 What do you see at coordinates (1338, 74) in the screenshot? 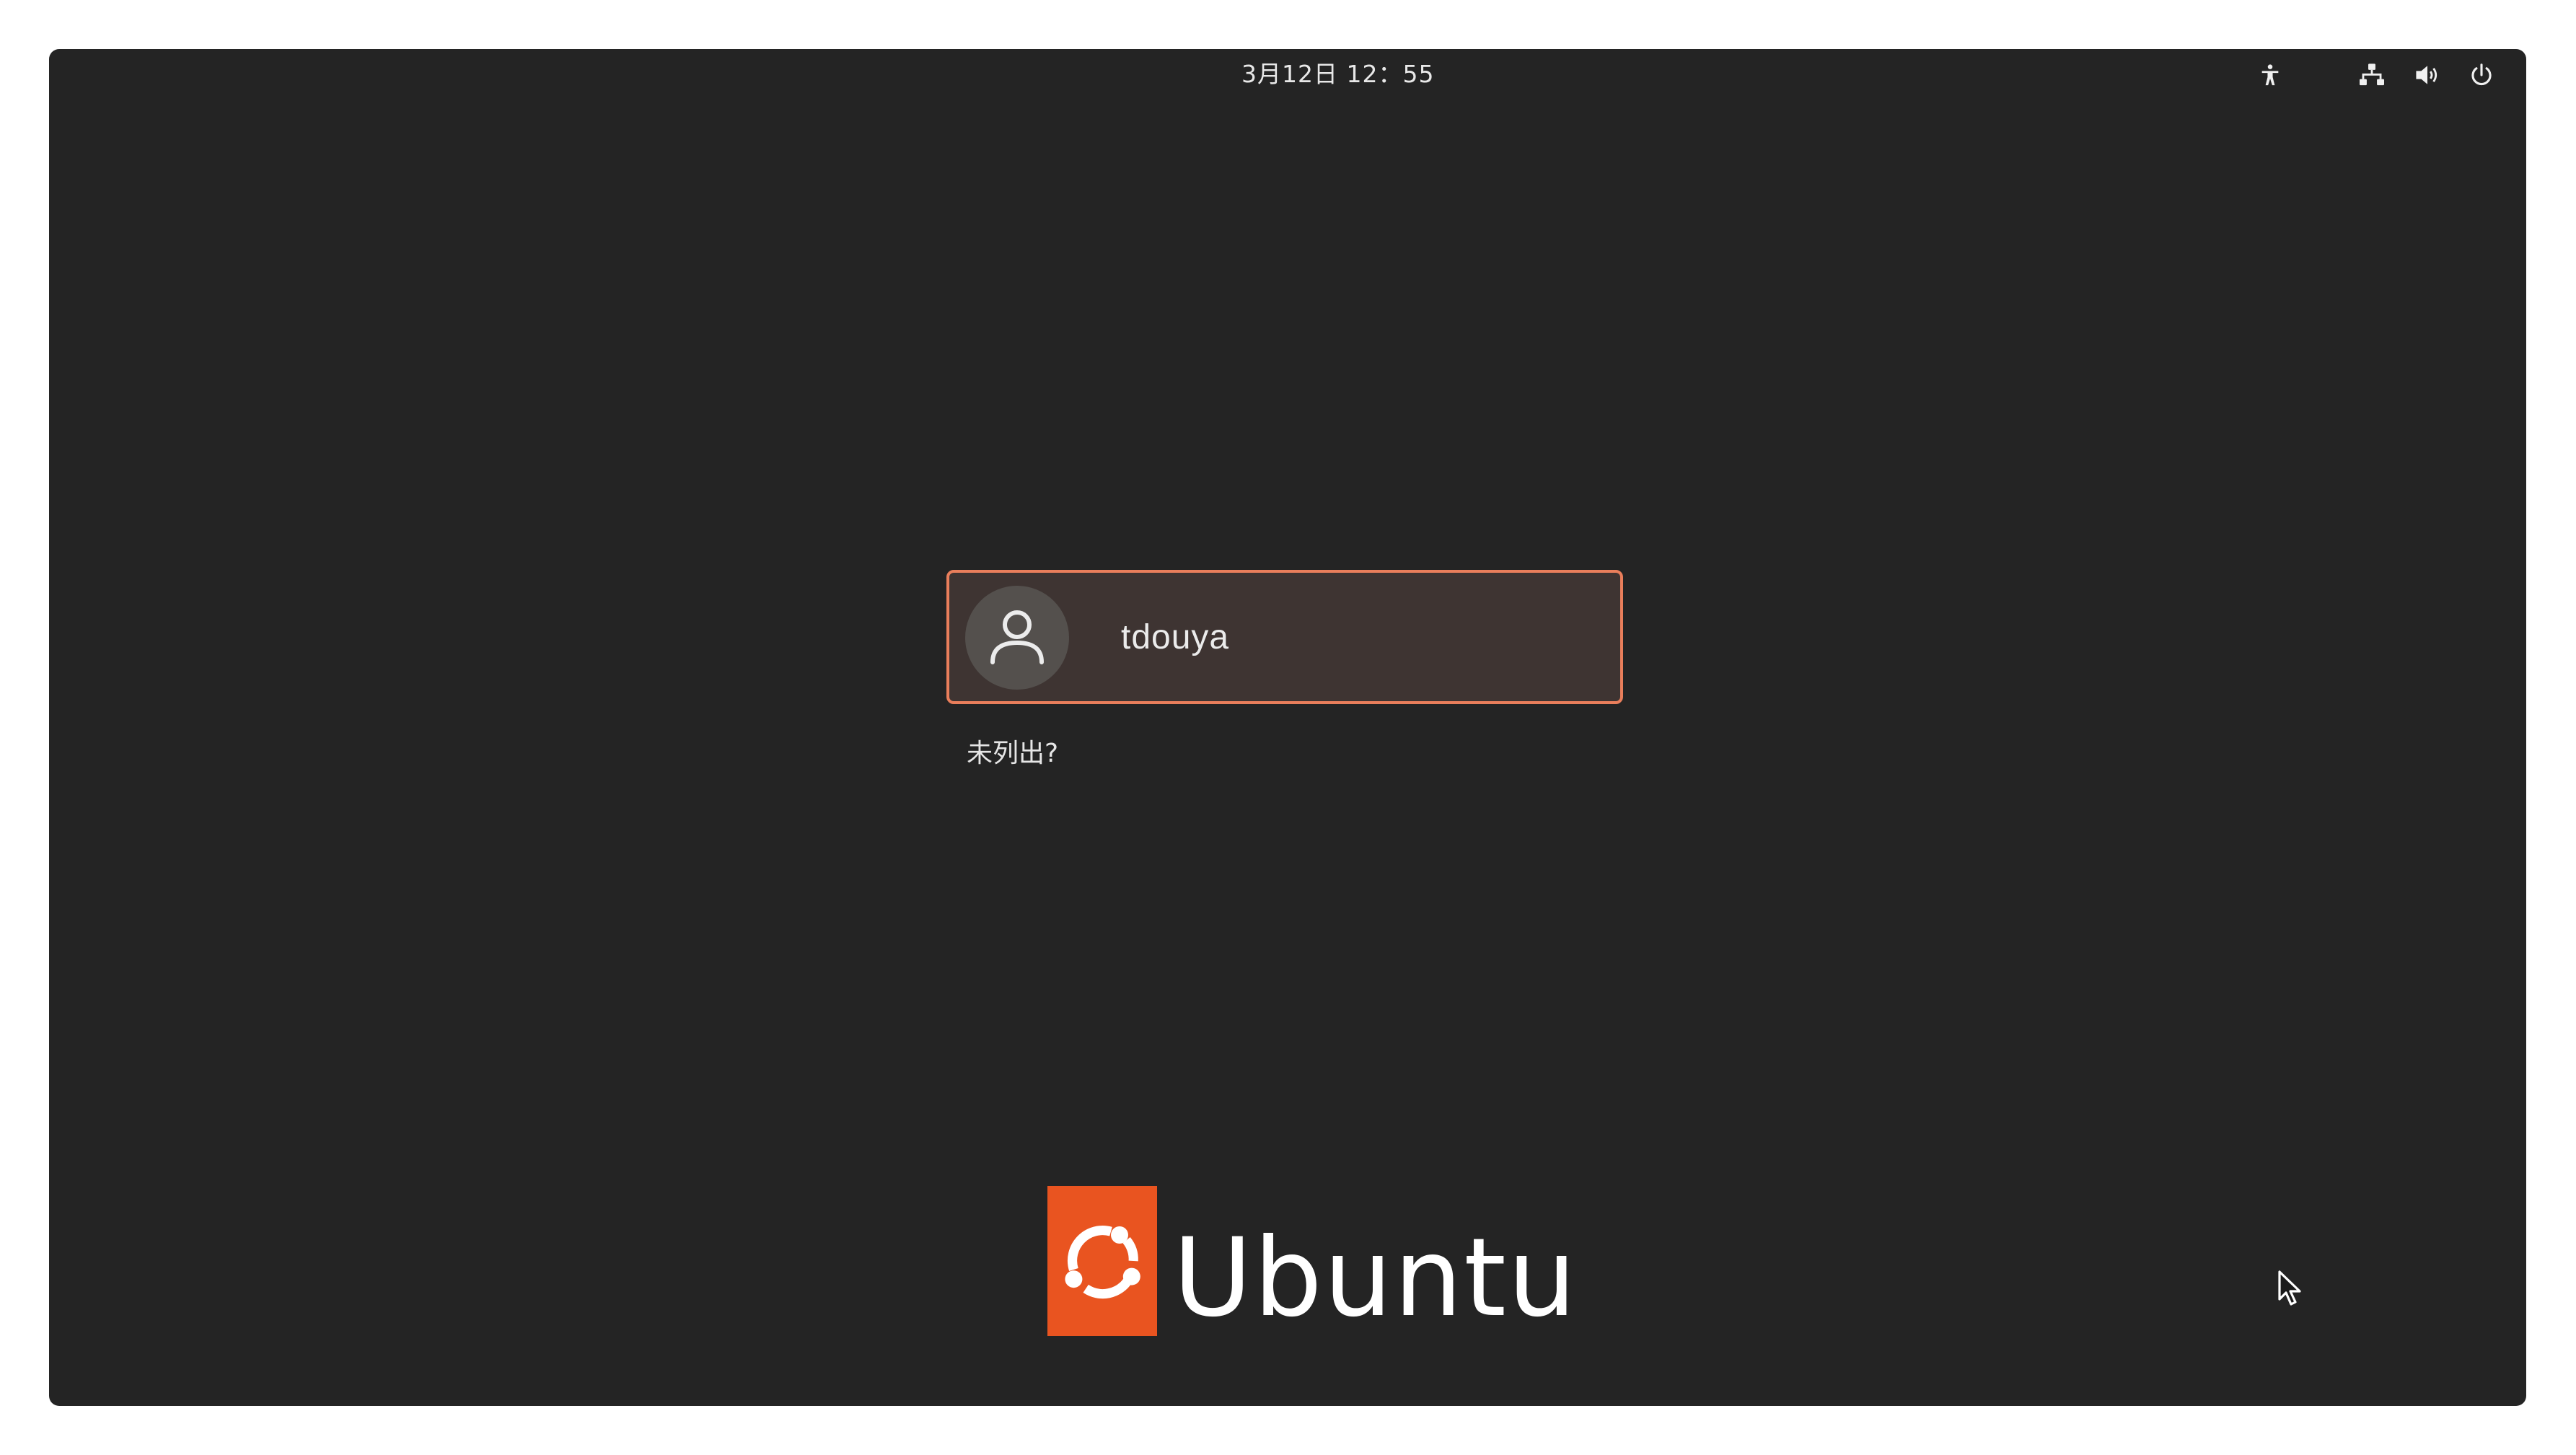
I see `date-time: 3月12日 12：55` at bounding box center [1338, 74].